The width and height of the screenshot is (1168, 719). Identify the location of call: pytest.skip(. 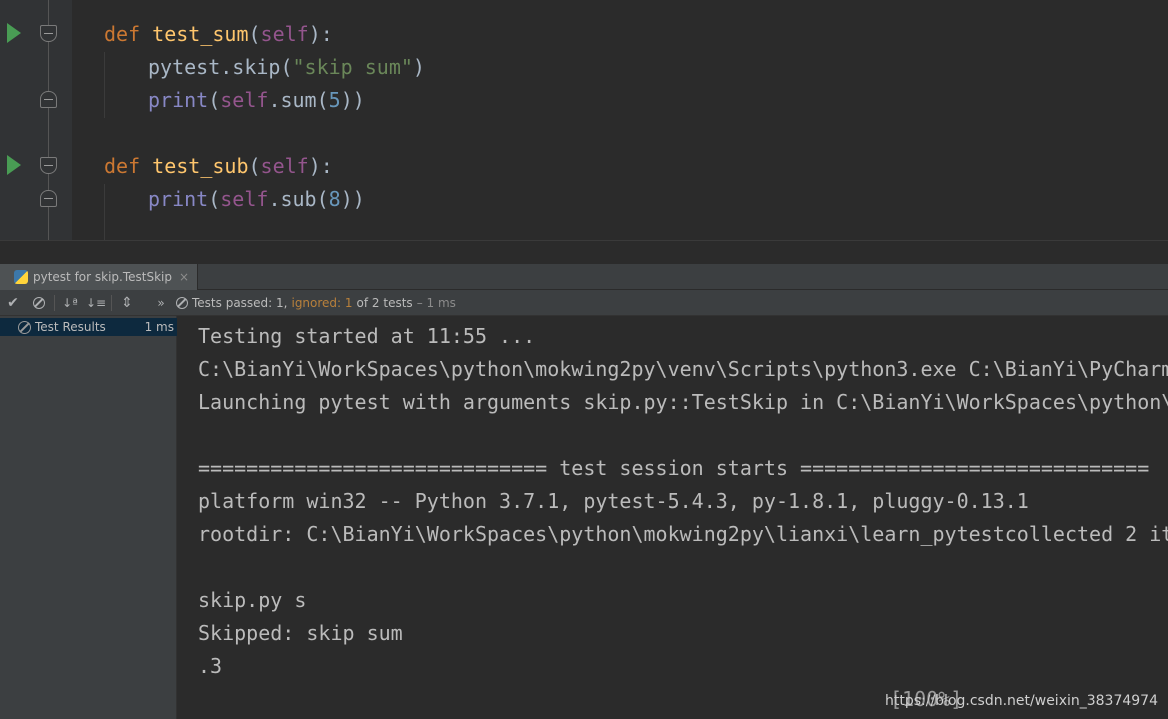
(220, 67).